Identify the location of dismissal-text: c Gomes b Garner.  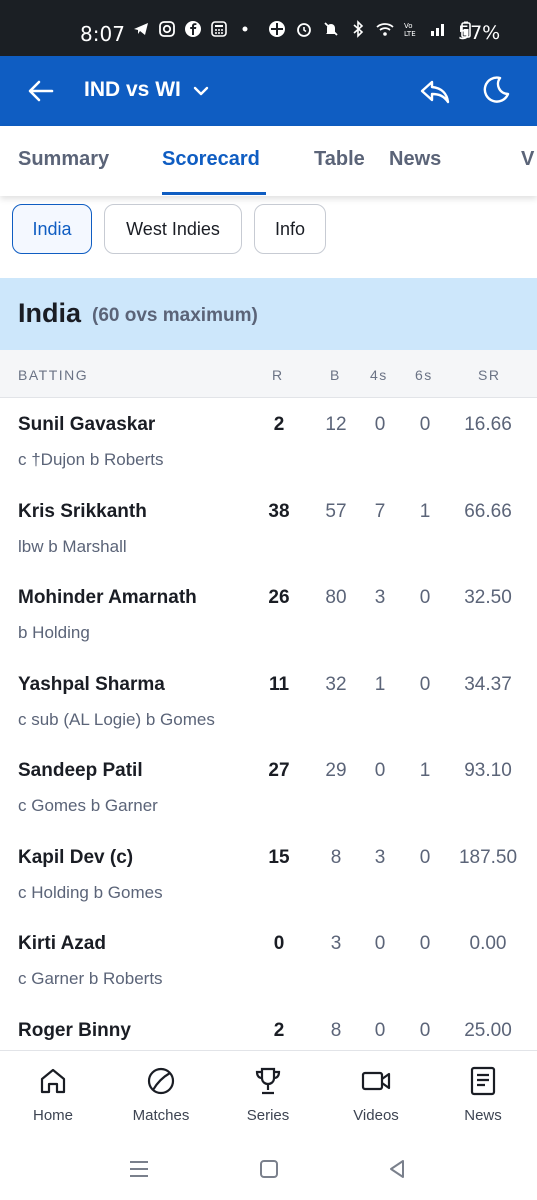
(88, 805).